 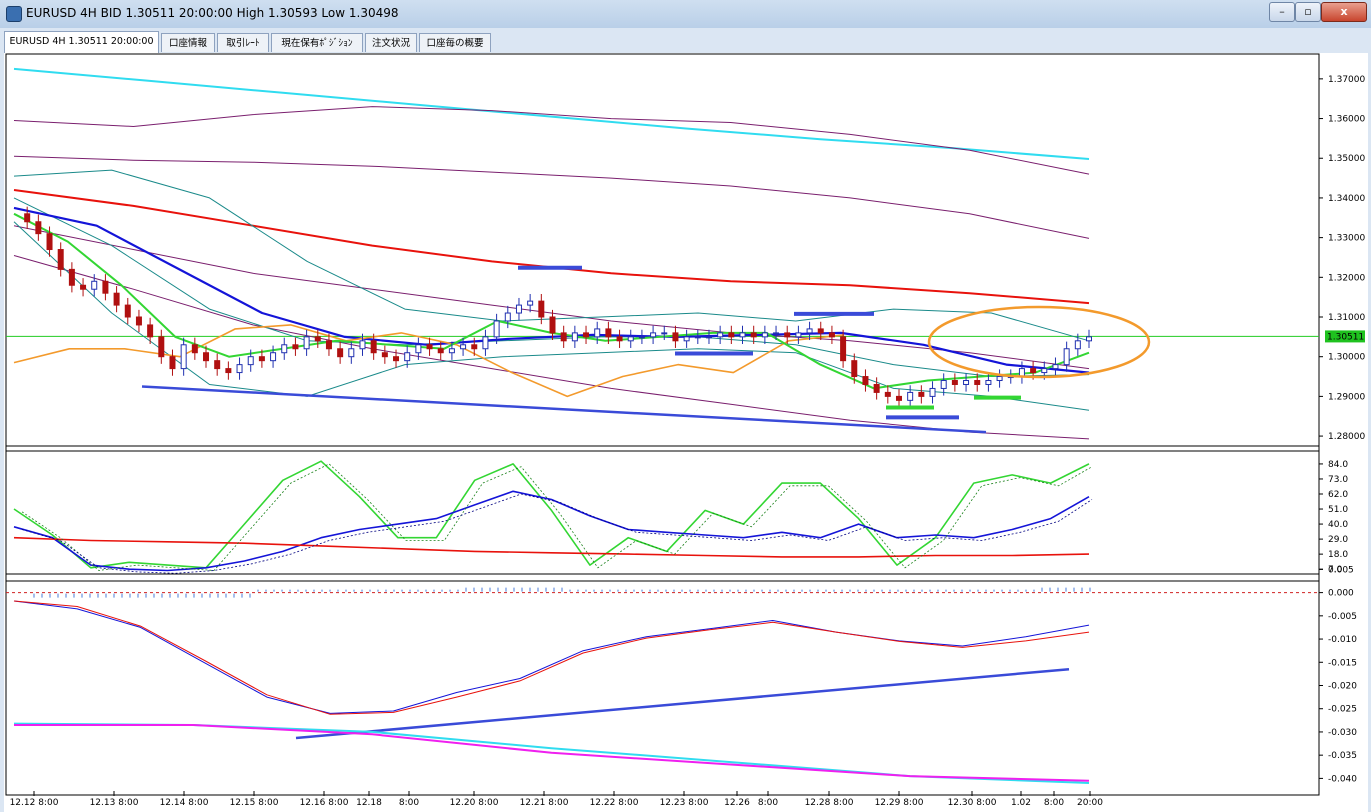 I want to click on price-series-purple_mid_lo, so click(x=551, y=297).